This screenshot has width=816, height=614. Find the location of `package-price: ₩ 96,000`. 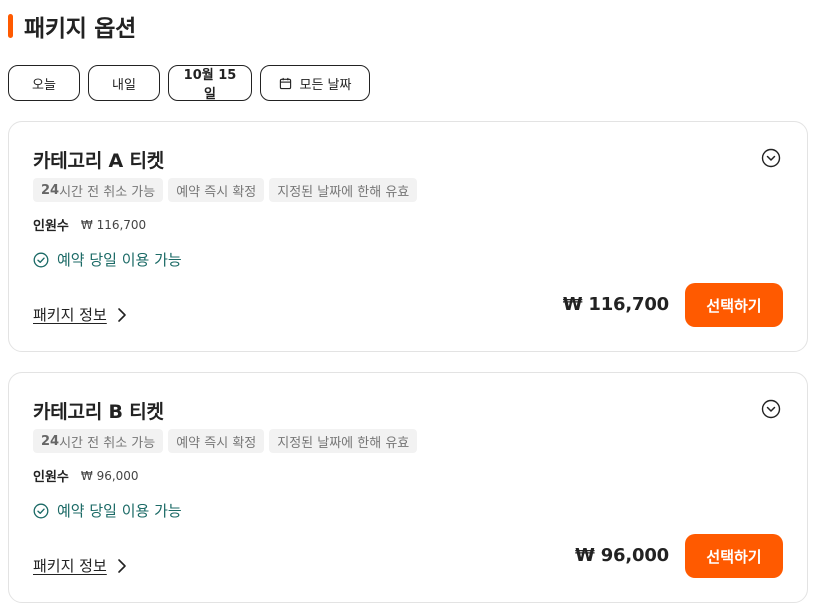

package-price: ₩ 96,000 is located at coordinates (622, 555).